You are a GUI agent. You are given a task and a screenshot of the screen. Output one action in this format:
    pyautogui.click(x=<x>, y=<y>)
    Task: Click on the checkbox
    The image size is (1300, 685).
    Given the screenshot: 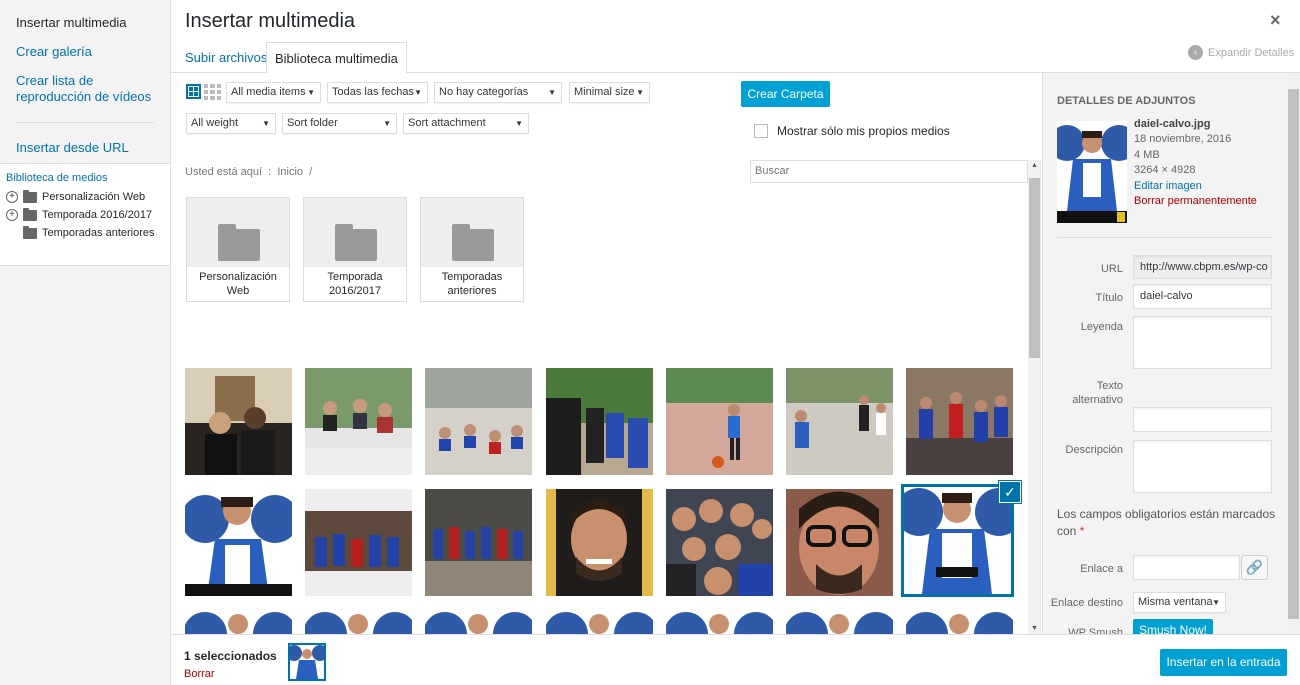 What is the action you would take?
    pyautogui.click(x=761, y=131)
    